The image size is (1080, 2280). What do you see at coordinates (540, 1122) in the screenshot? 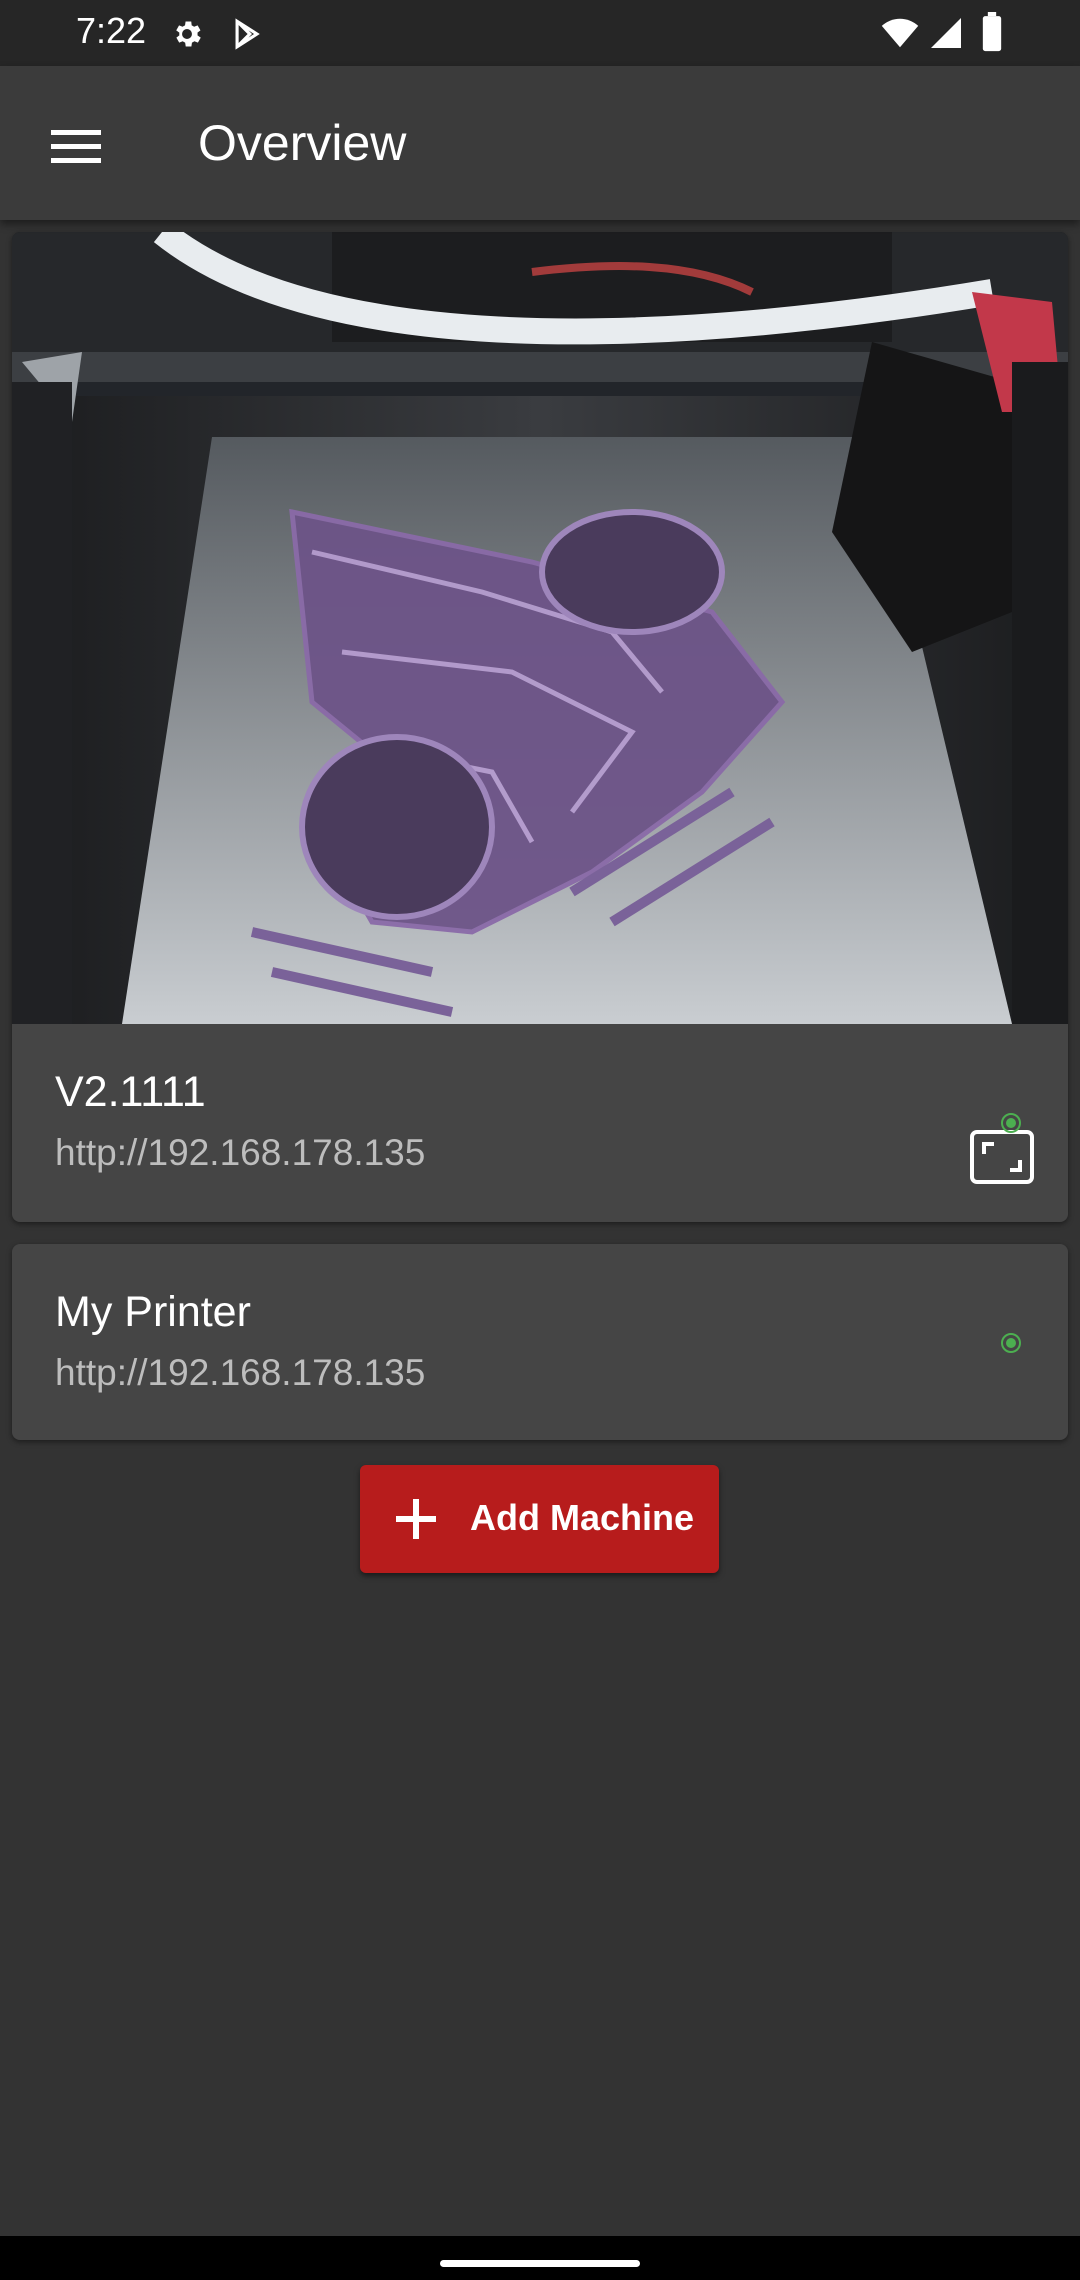
I see `machine-info: V2.1111 http://192.168.178.135` at bounding box center [540, 1122].